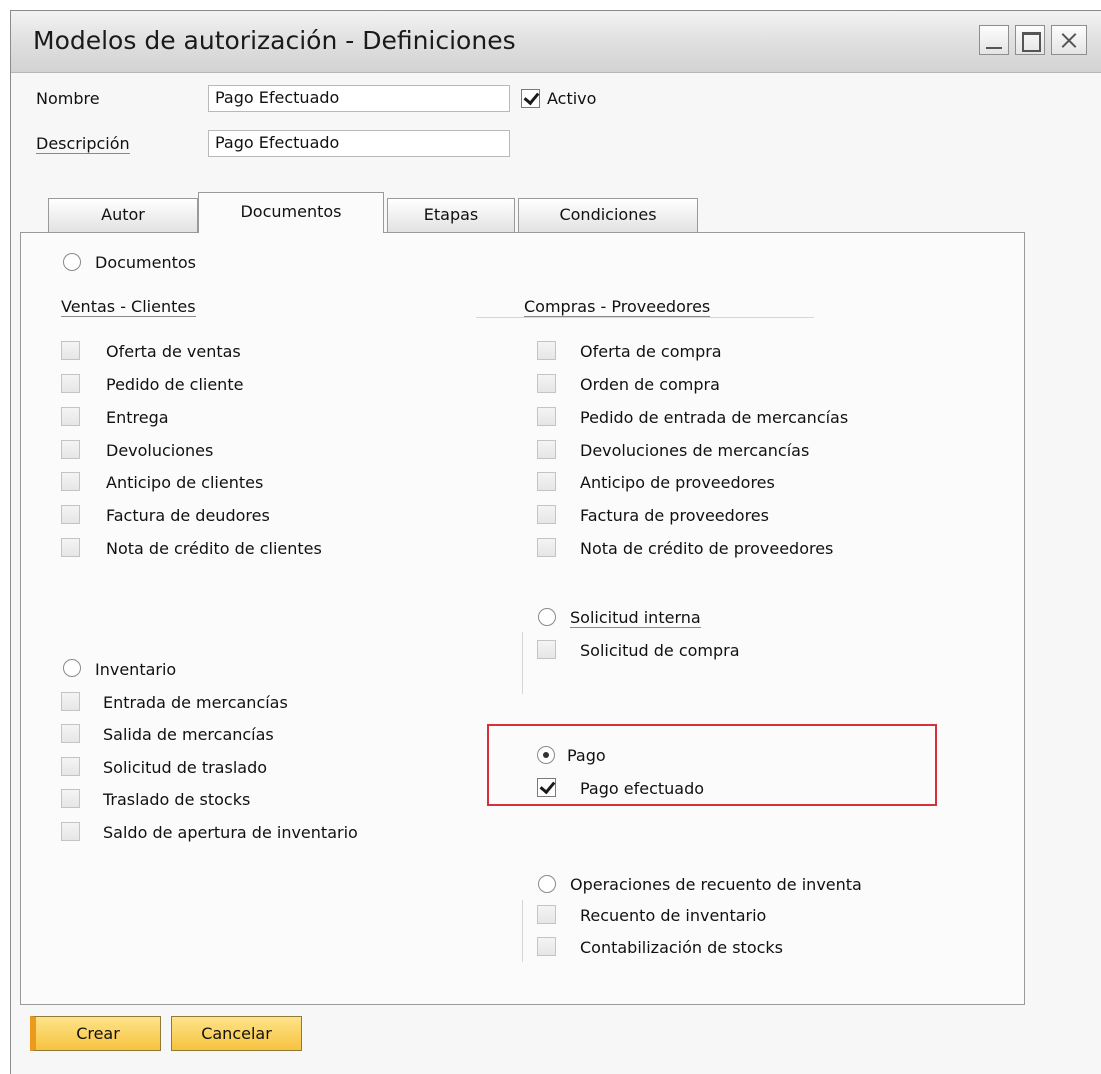  Describe the element at coordinates (546, 649) in the screenshot. I see `internal-request-checkbox` at that location.